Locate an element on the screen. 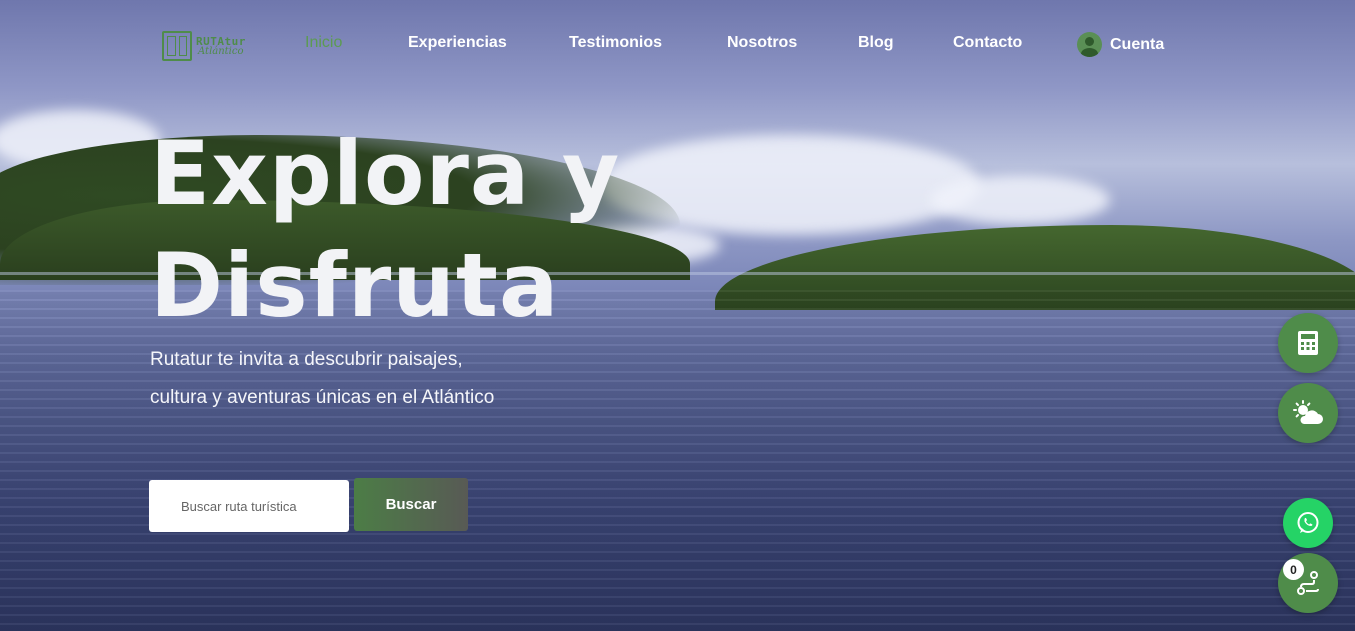  hero-title: Explora y Disfruta is located at coordinates (430, 230).